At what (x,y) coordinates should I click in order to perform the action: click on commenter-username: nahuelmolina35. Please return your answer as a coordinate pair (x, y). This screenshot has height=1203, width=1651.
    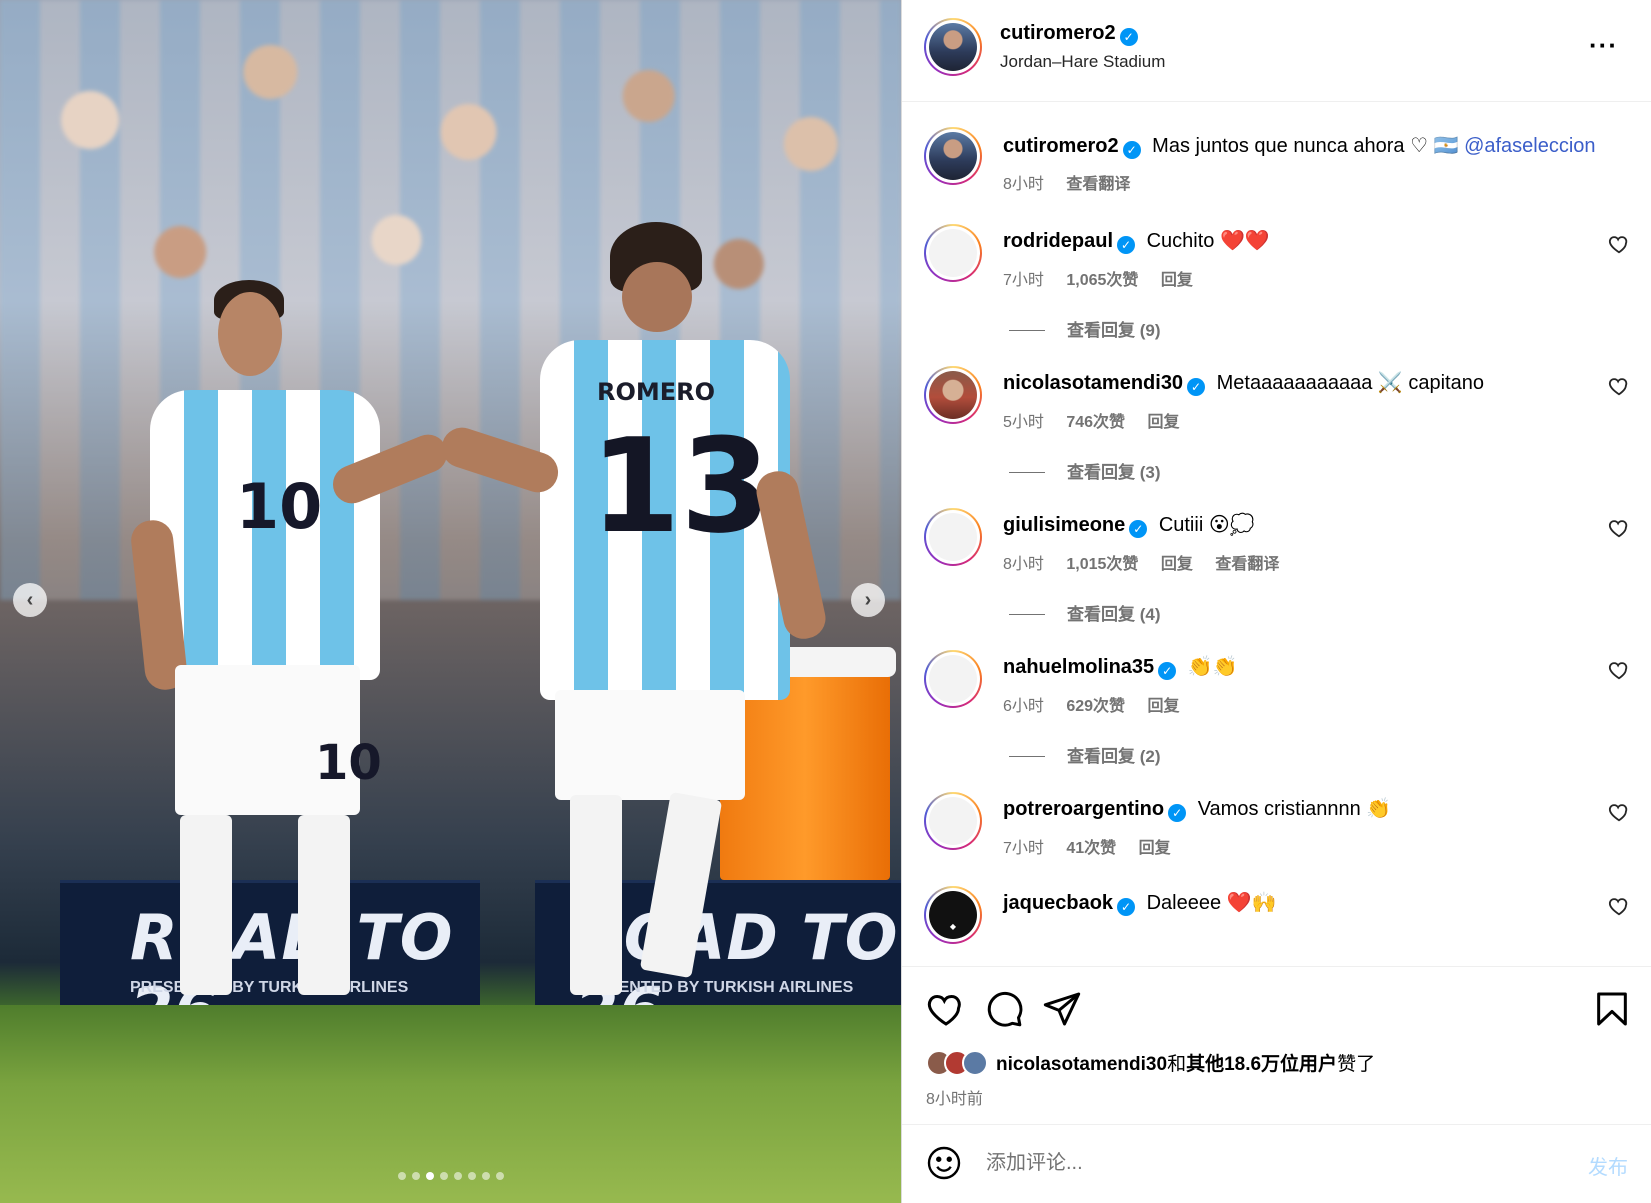
    Looking at the image, I should click on (1078, 667).